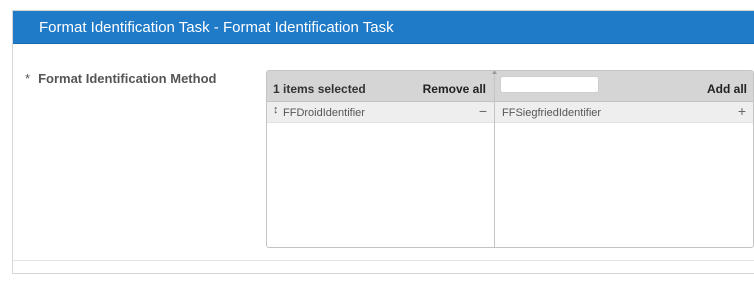  Describe the element at coordinates (622, 86) in the screenshot. I see `available-list-header: Add all` at that location.